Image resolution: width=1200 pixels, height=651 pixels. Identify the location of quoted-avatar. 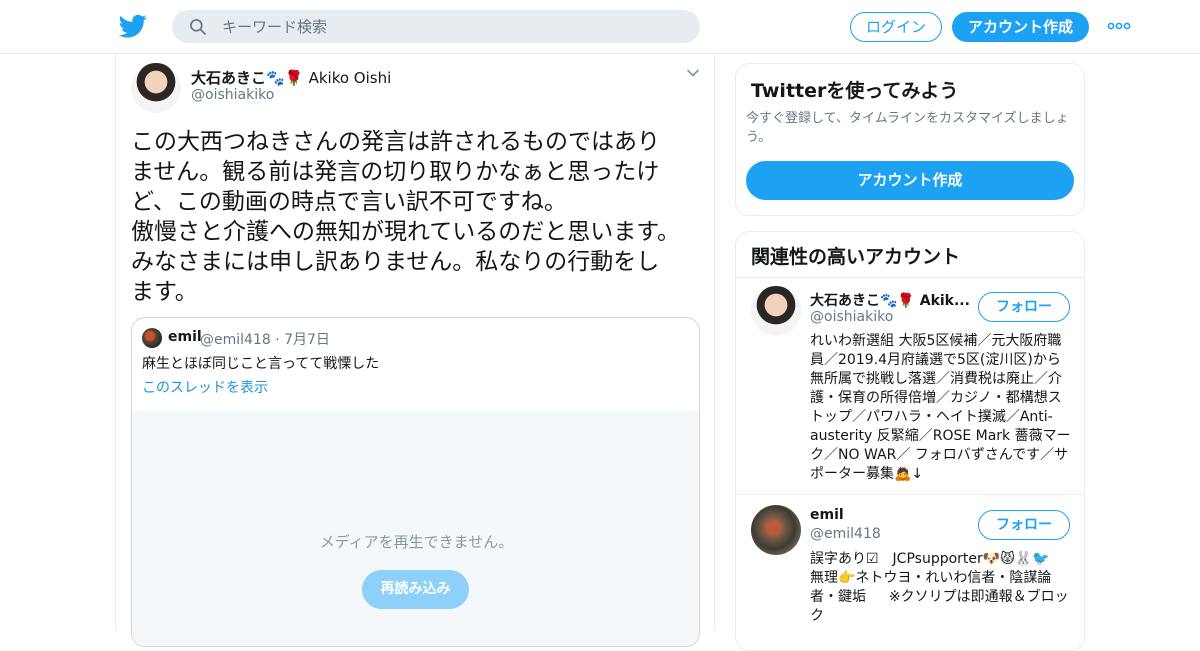
(152, 338).